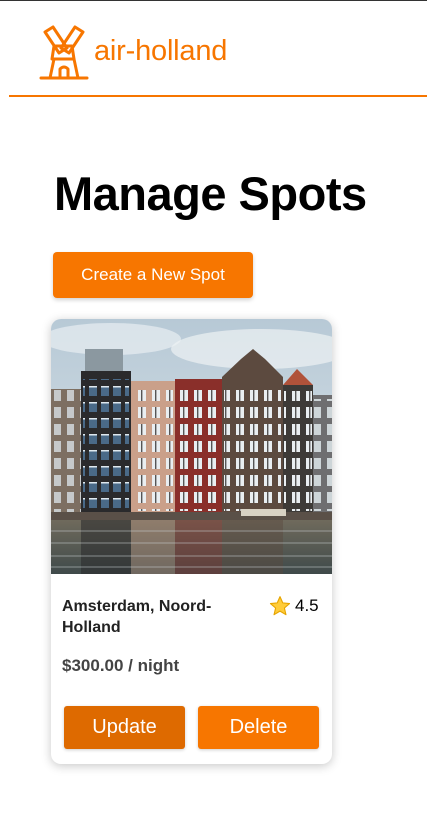  Describe the element at coordinates (121, 665) in the screenshot. I see `spot-price: $300.00 / night` at that location.